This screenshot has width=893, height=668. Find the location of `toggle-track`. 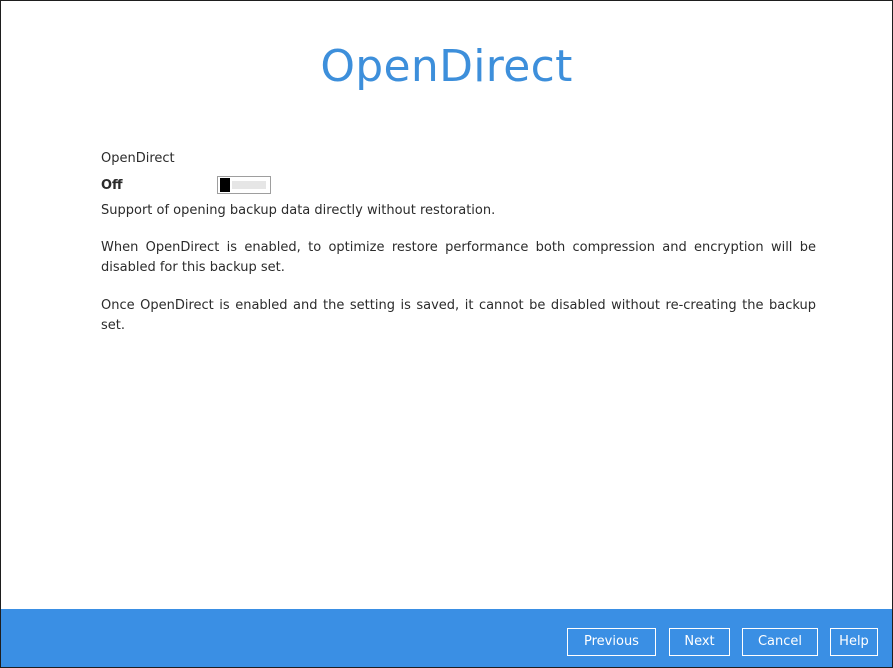

toggle-track is located at coordinates (249, 185).